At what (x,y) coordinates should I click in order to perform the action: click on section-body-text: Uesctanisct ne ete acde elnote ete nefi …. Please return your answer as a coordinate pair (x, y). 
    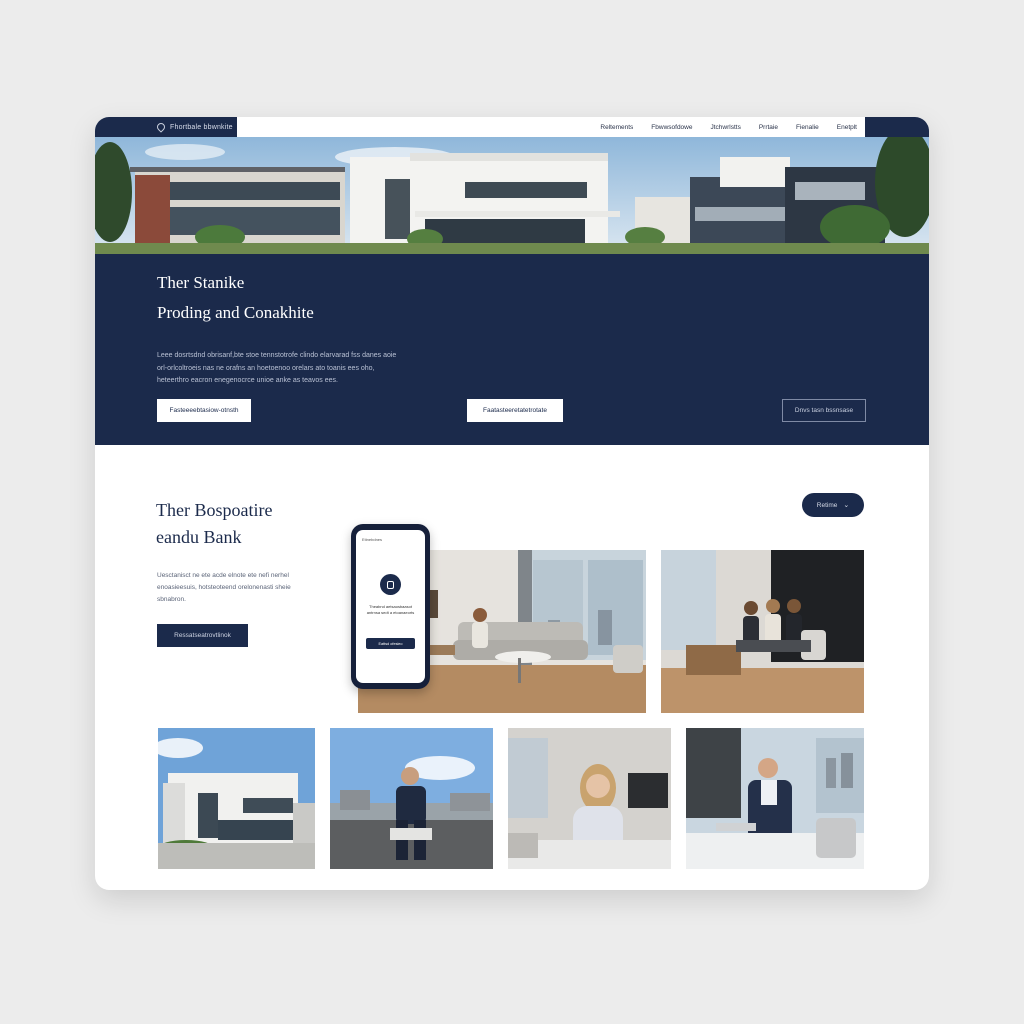
    Looking at the image, I should click on (224, 587).